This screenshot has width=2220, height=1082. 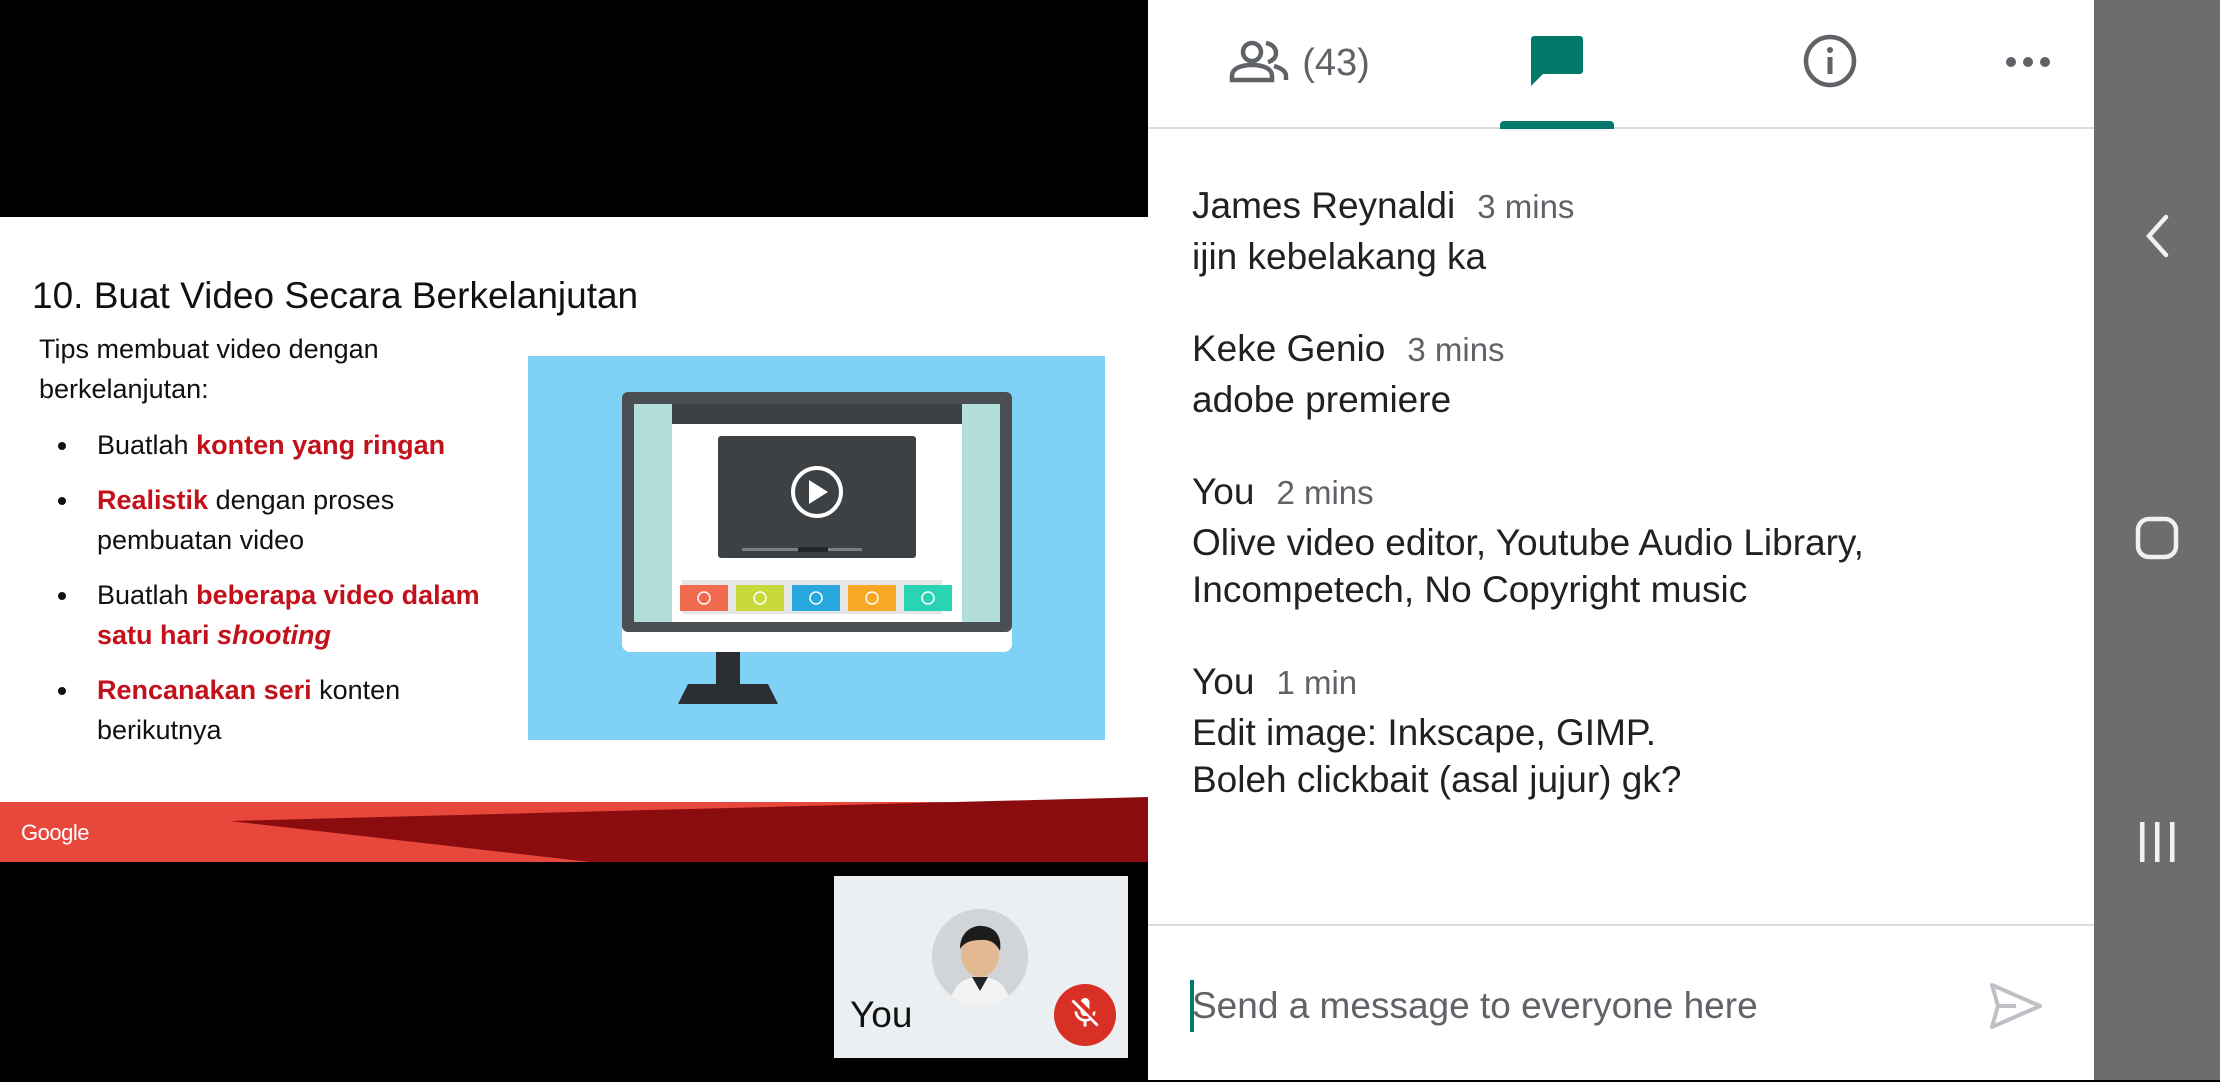 What do you see at coordinates (288, 520) in the screenshot?
I see `slide-bullet-item: Realistik dengan proses pembuatan video` at bounding box center [288, 520].